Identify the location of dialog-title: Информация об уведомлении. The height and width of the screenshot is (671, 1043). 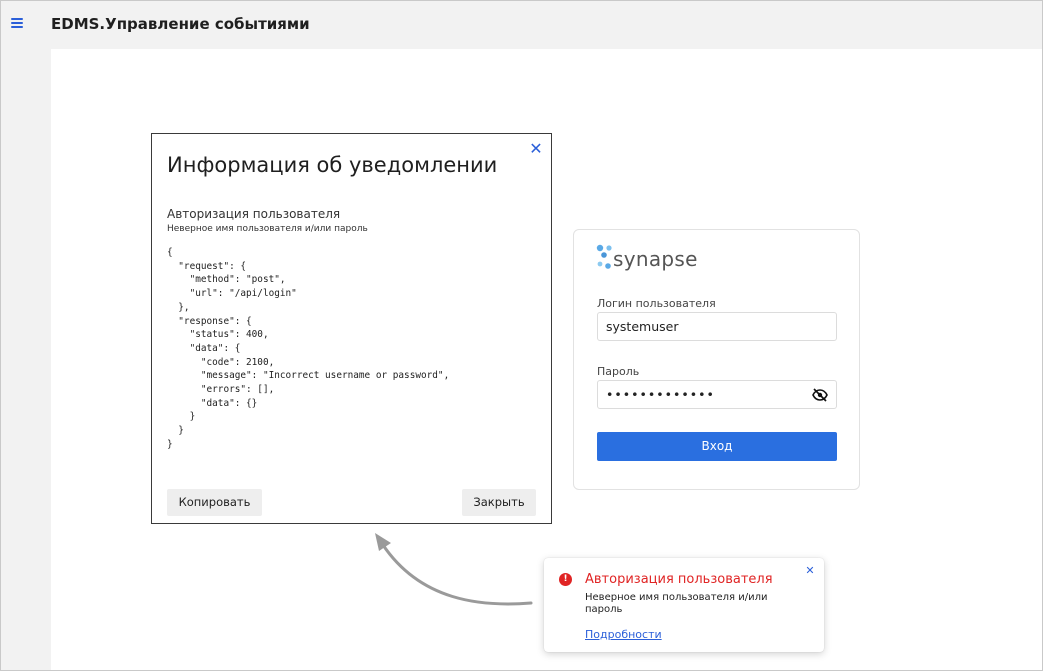
(332, 165).